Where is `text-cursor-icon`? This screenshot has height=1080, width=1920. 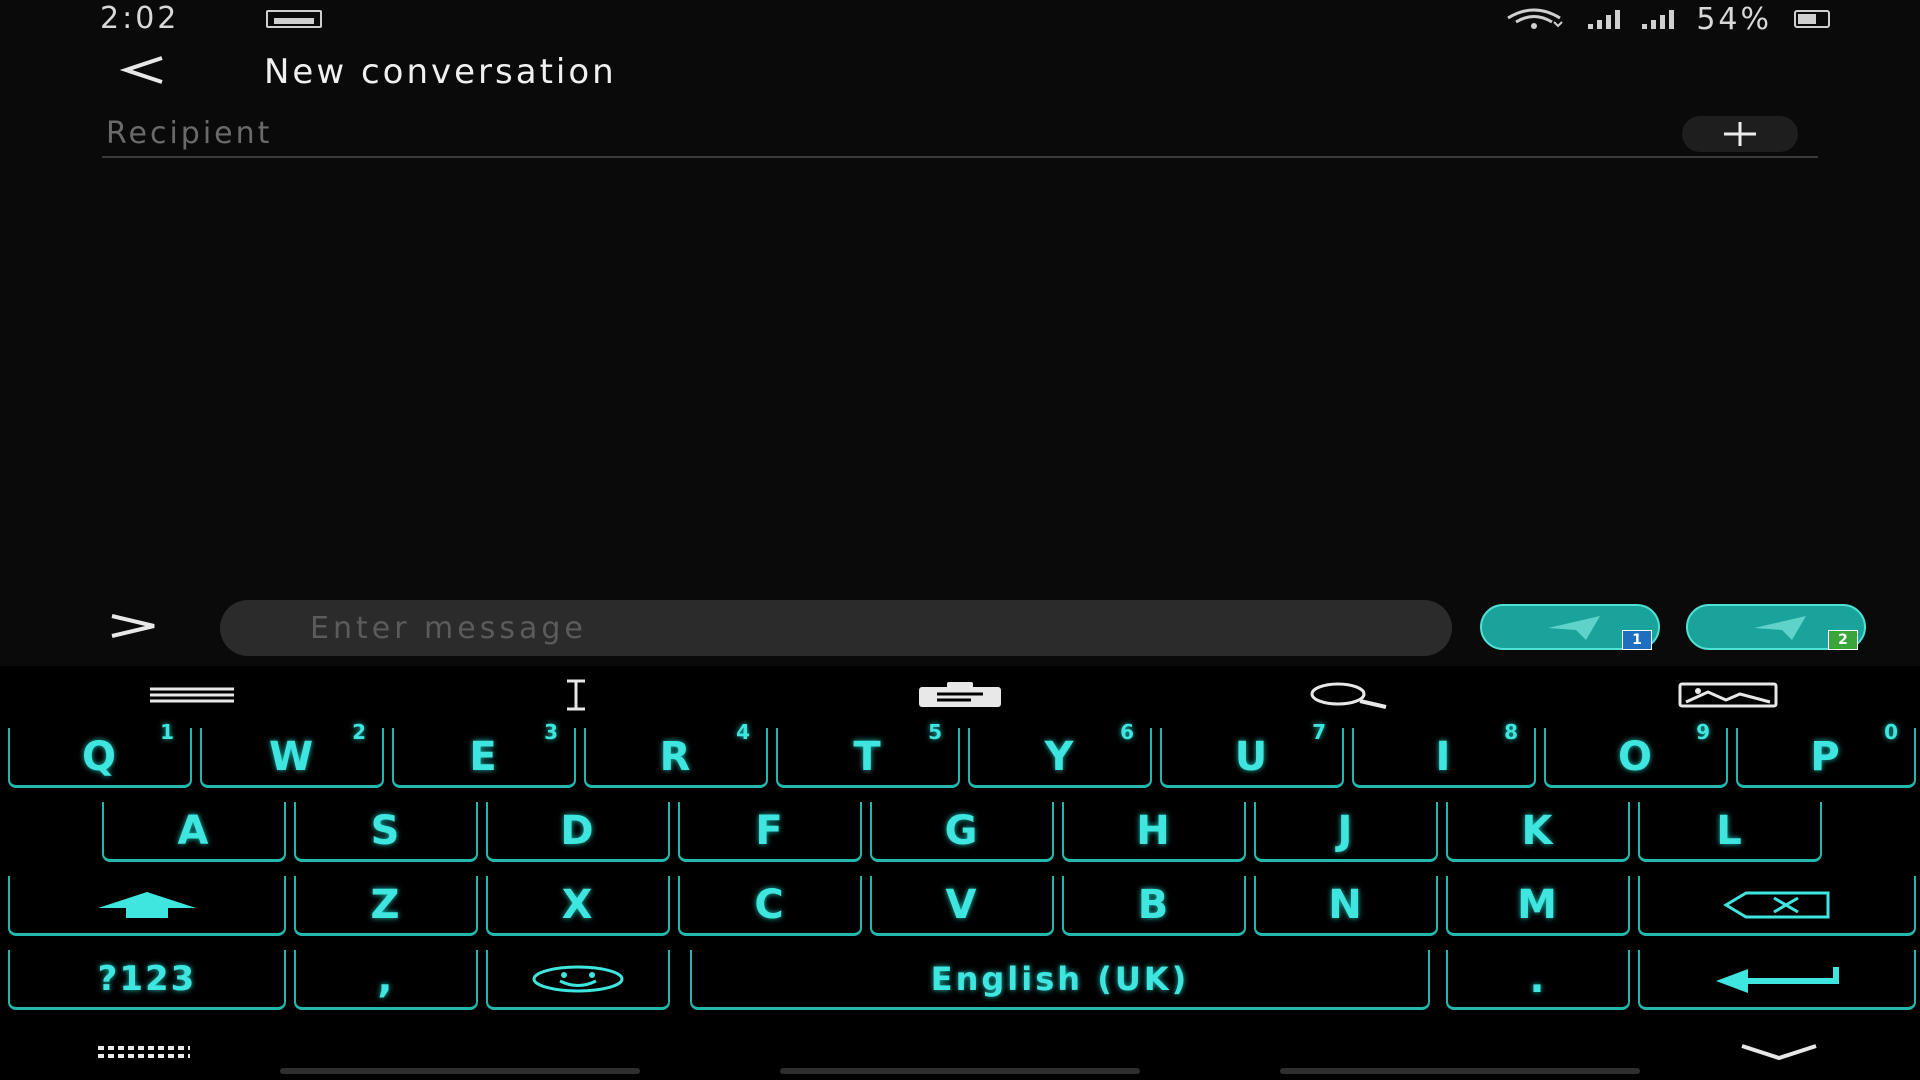
text-cursor-icon is located at coordinates (576, 695).